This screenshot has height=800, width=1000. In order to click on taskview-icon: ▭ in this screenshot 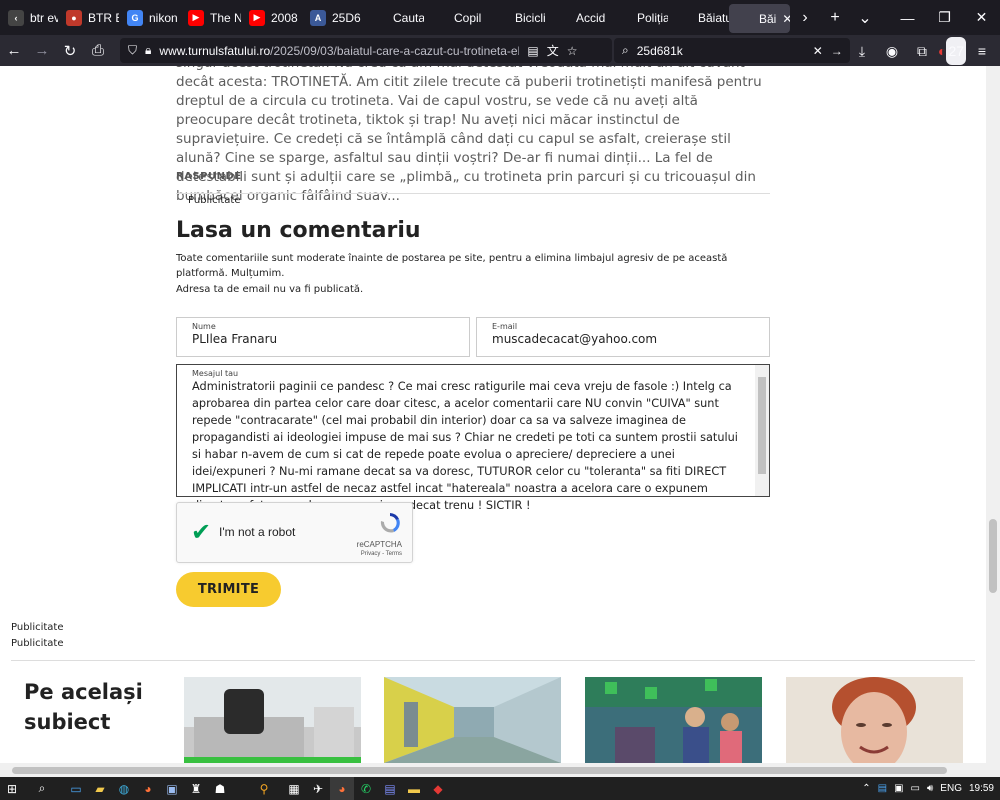, I will do `click(76, 788)`.